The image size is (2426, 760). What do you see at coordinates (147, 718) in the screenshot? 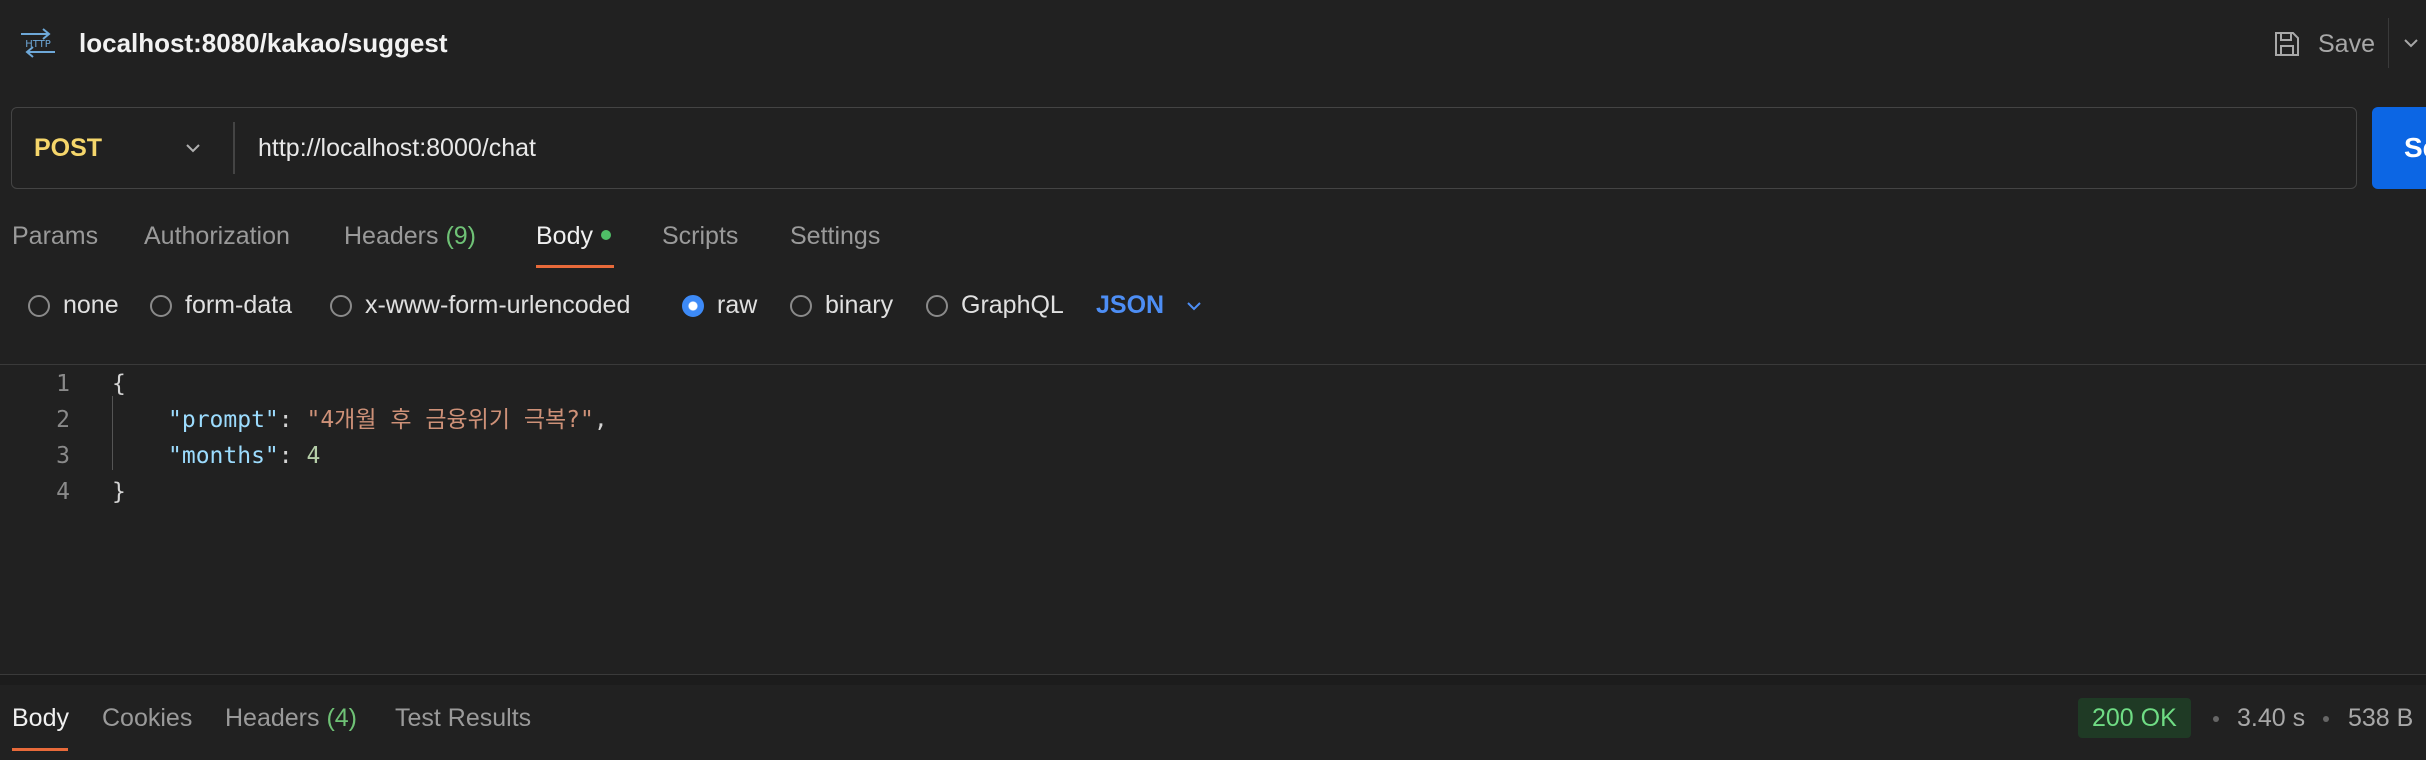
I see `response-tab-cookies: Cookies` at bounding box center [147, 718].